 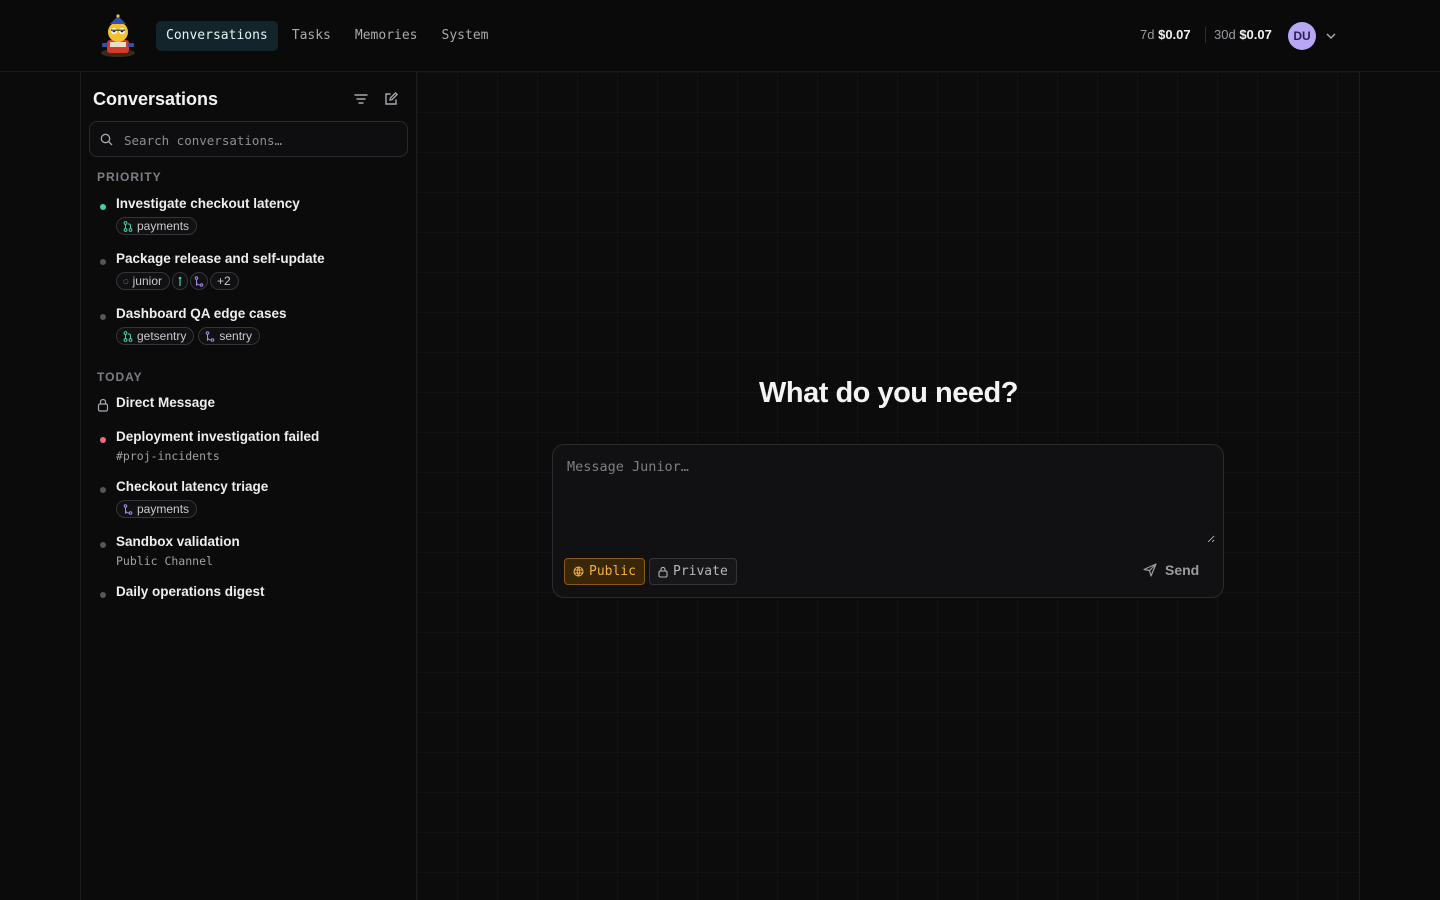 I want to click on conversation-title: Sandbox validation, so click(x=178, y=541).